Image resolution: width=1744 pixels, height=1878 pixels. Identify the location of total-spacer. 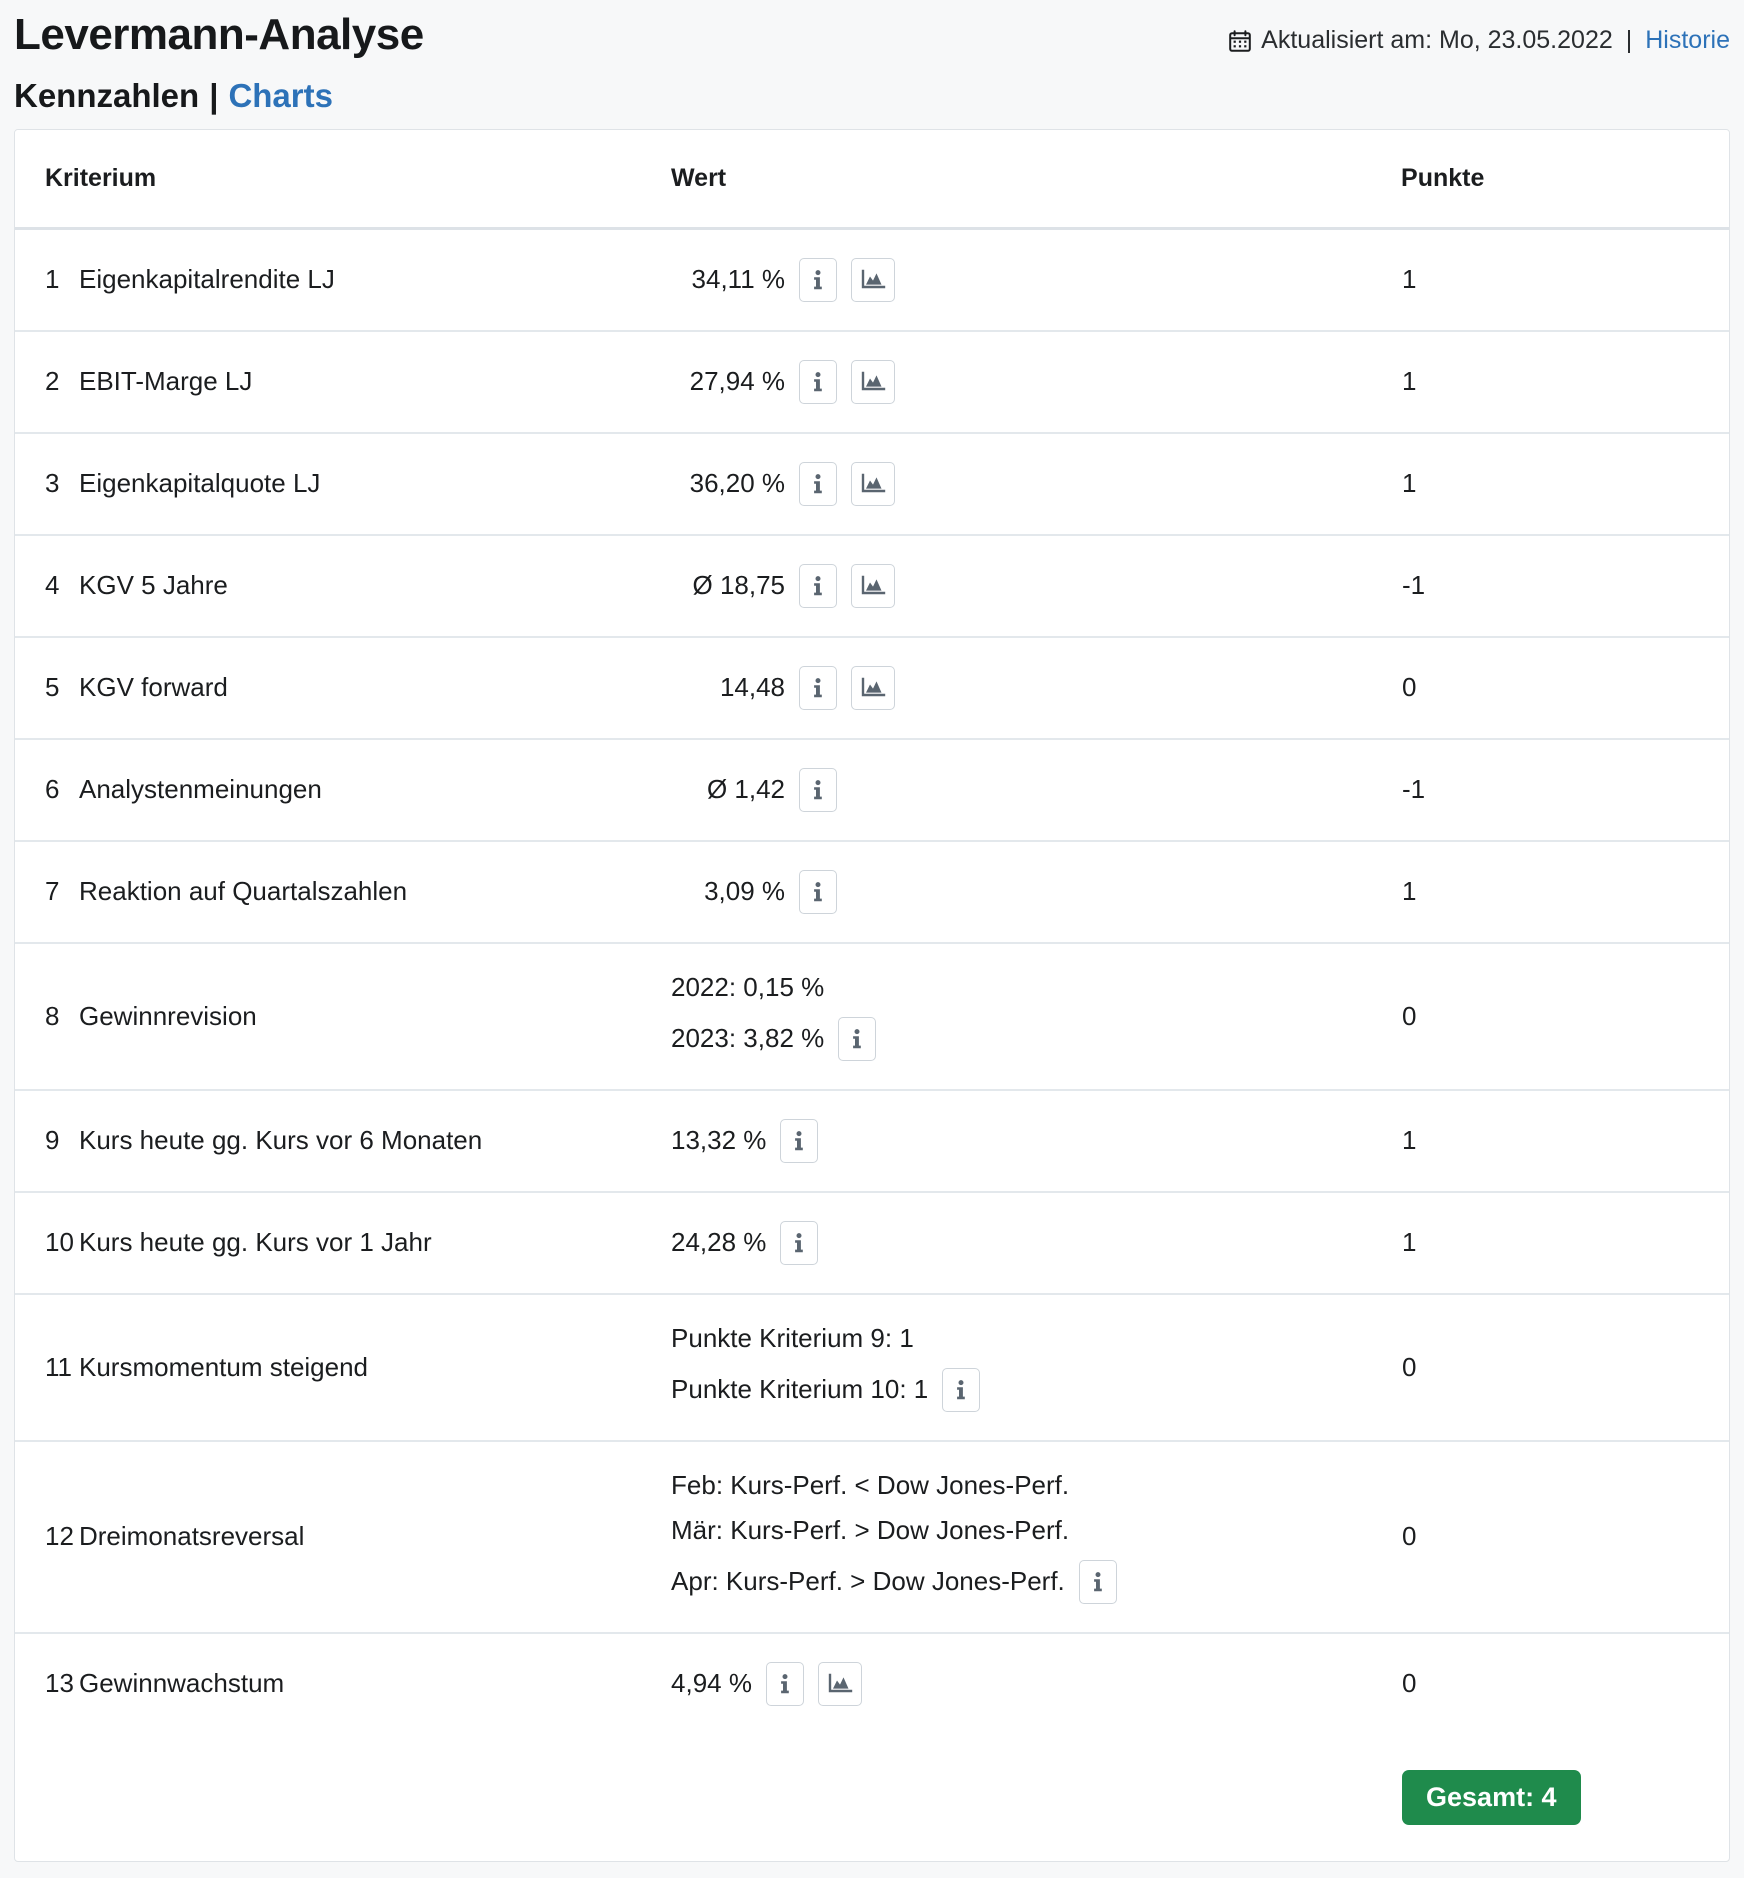
(708, 1797).